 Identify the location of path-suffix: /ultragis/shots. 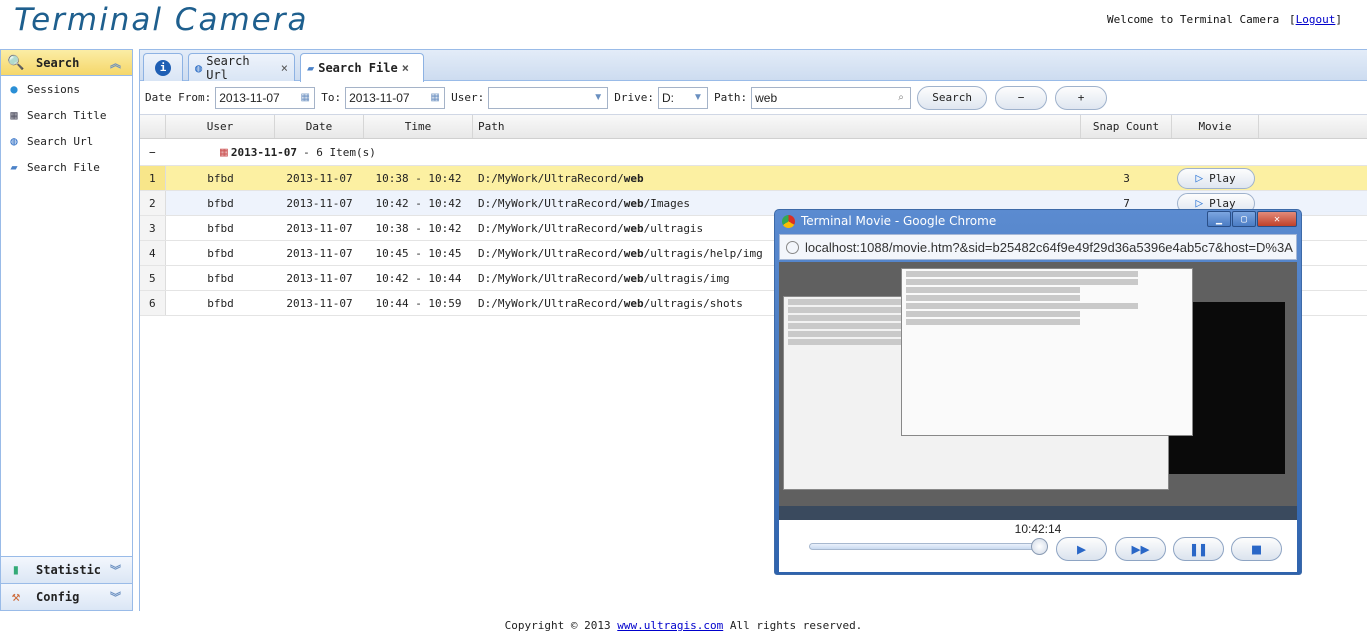
(693, 303).